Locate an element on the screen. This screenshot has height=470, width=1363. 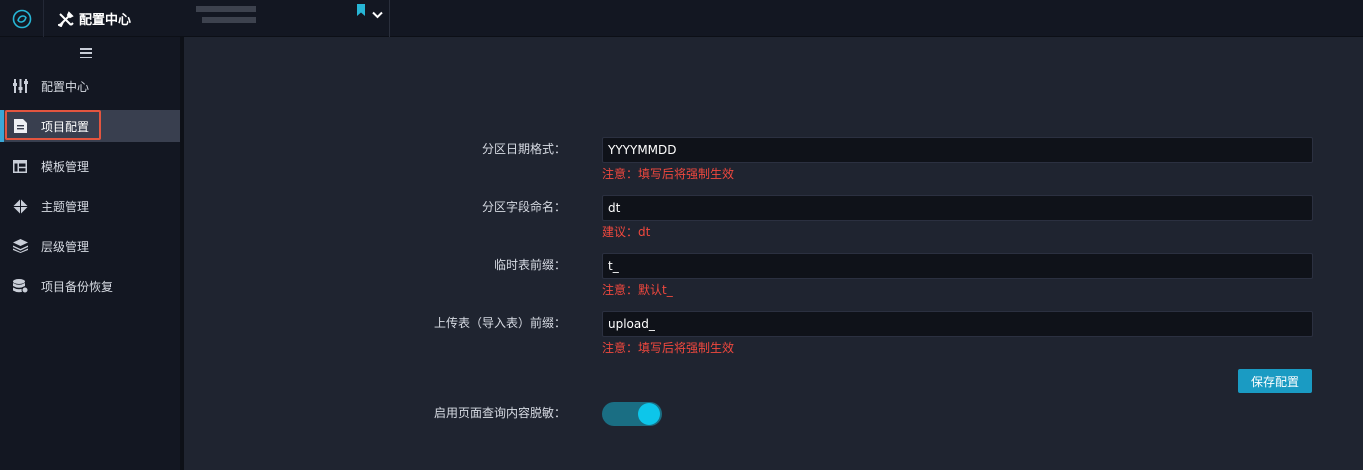
bookmark-icon is located at coordinates (361, 10).